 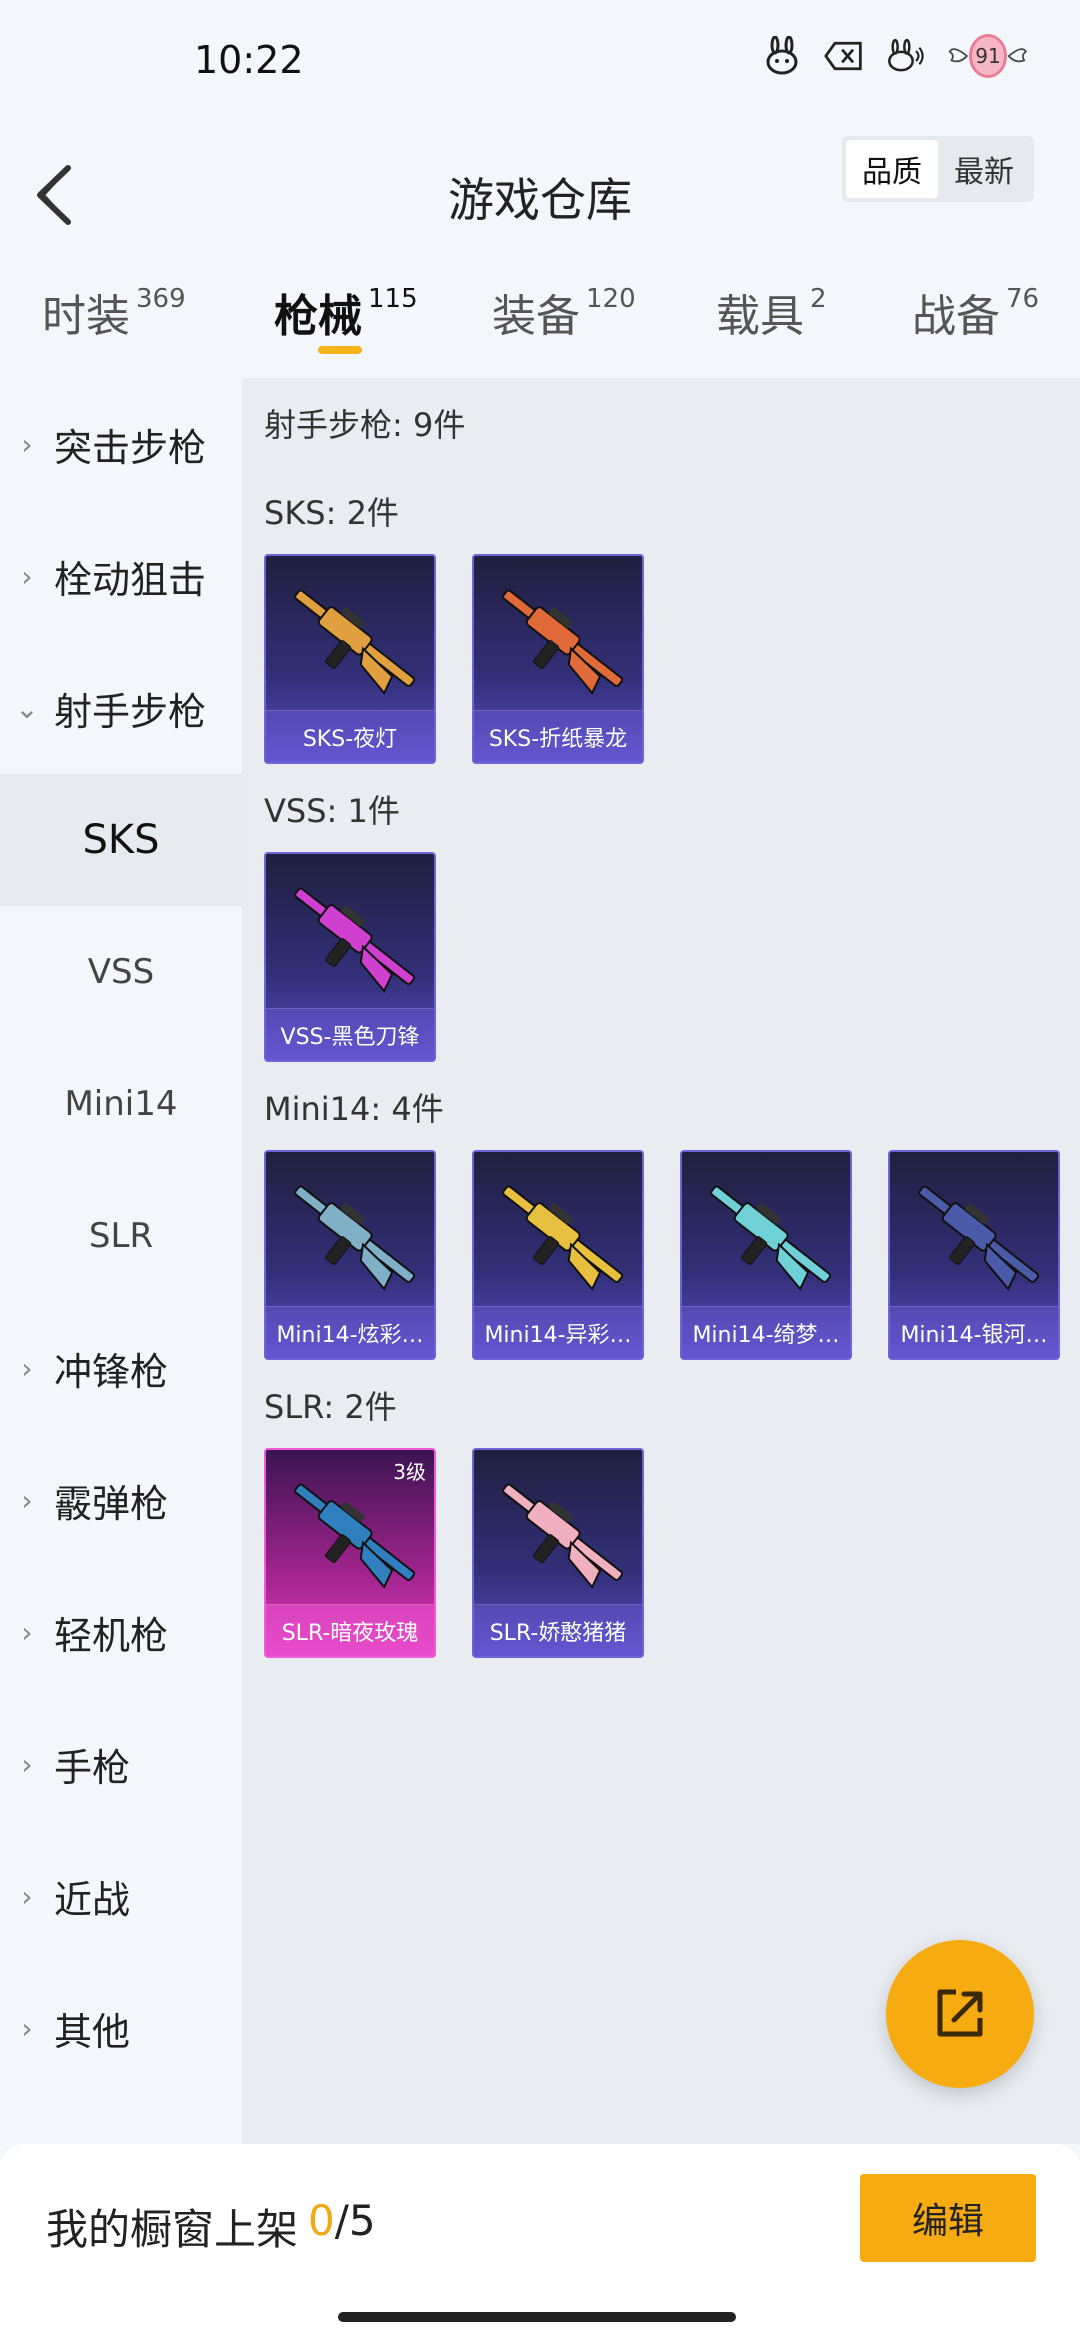 I want to click on tab-vehicles: 载具 2, so click(x=771, y=312).